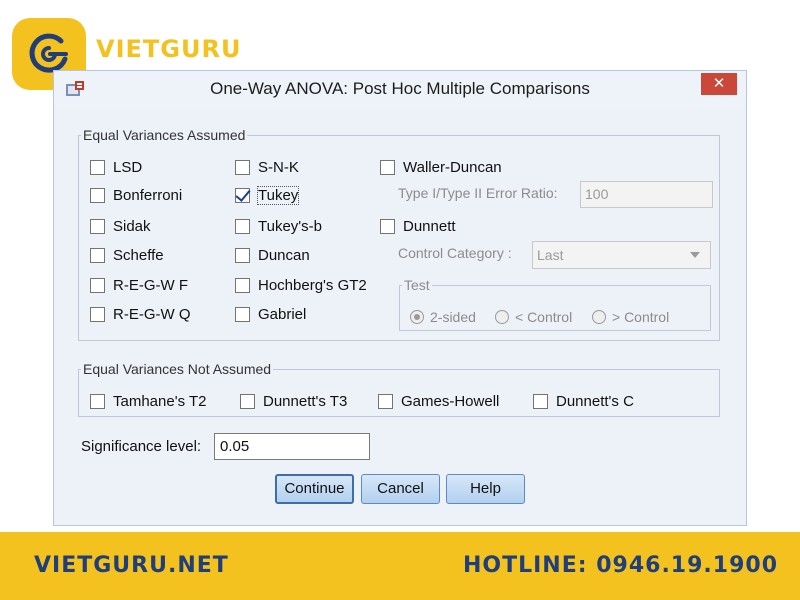 The image size is (800, 600). I want to click on test-legend: Test, so click(417, 285).